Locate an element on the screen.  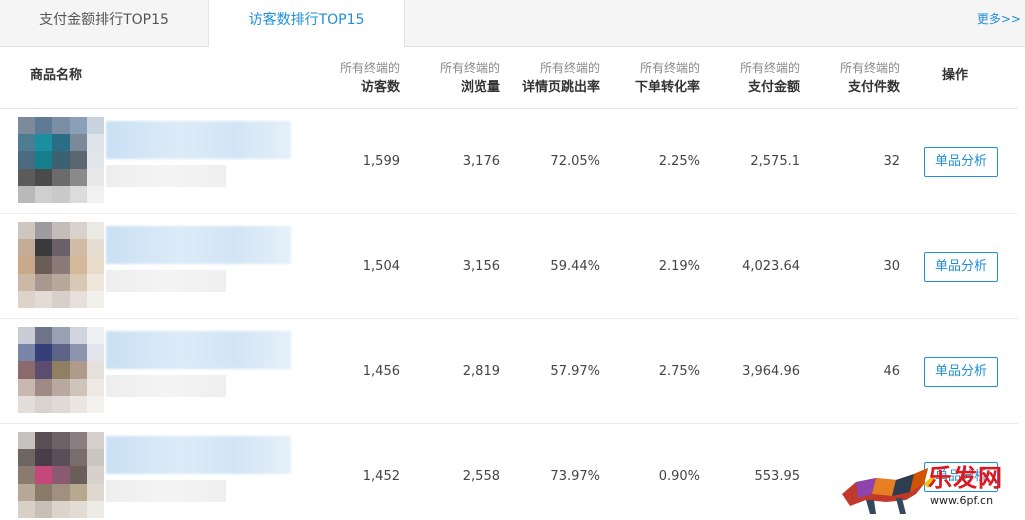
header-pageviews-sub: 所有终端的 is located at coordinates (469, 68).